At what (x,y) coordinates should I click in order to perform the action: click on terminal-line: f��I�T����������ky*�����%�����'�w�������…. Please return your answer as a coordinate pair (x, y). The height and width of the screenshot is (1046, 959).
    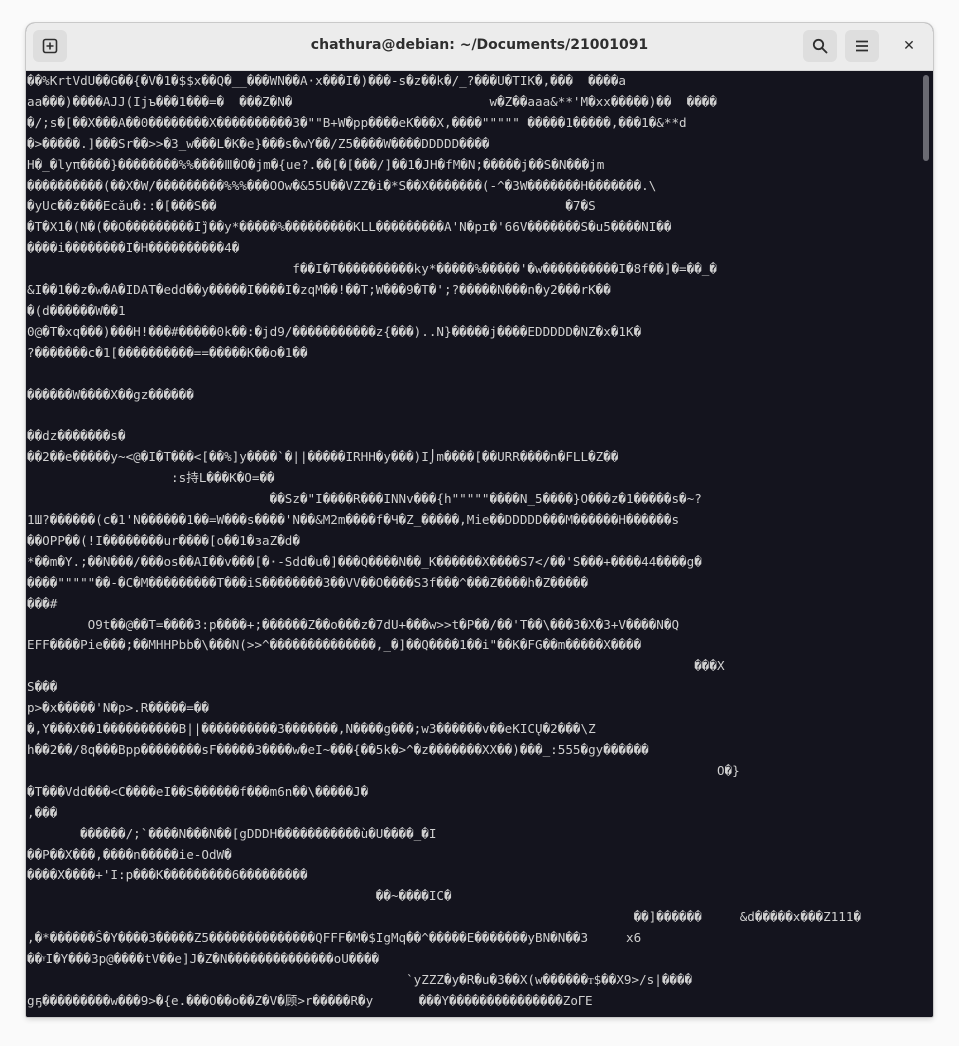
    Looking at the image, I should click on (372, 269).